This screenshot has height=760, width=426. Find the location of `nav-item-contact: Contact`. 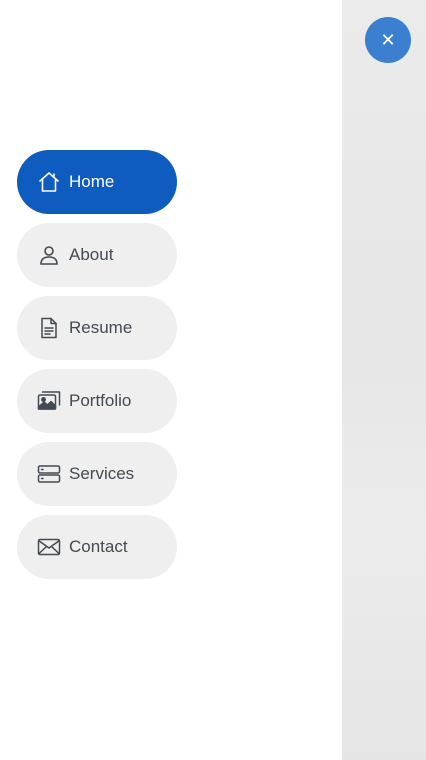

nav-item-contact: Contact is located at coordinates (97, 547).